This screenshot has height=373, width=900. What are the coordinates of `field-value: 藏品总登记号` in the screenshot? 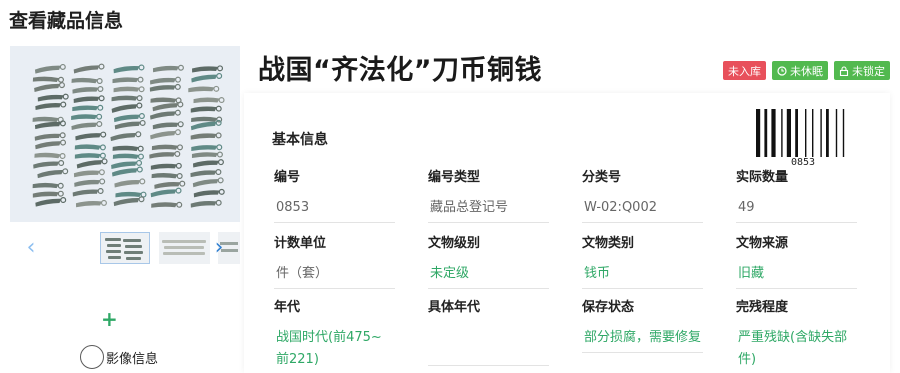 It's located at (488, 207).